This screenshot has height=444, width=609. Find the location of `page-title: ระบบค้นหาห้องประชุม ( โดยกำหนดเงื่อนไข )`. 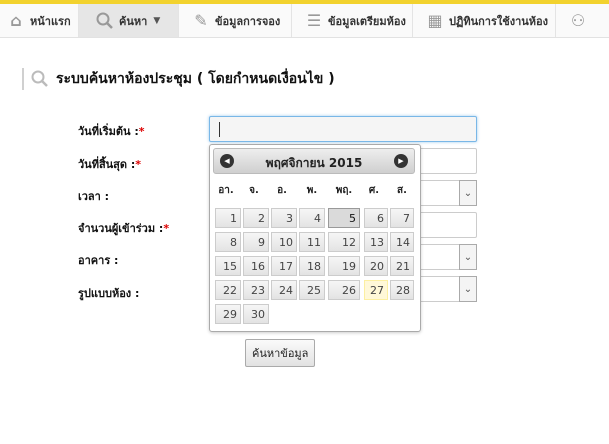

page-title: ระบบค้นหาห้องประชุม ( โดยกำหนดเงื่อนไข ) is located at coordinates (195, 79).